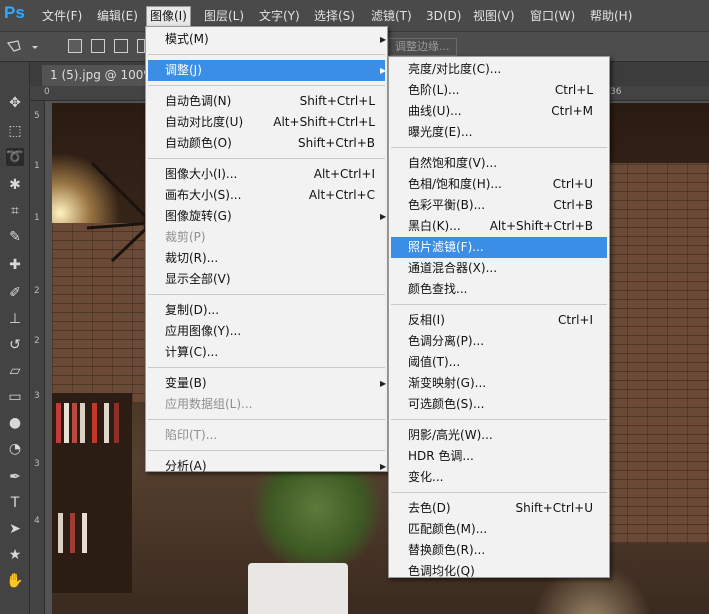  I want to click on move-tool-icon: ✥, so click(15, 103).